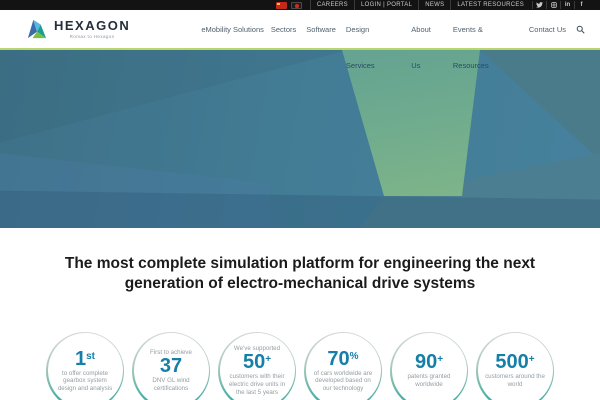  I want to click on stat-value: 70%, so click(343, 358).